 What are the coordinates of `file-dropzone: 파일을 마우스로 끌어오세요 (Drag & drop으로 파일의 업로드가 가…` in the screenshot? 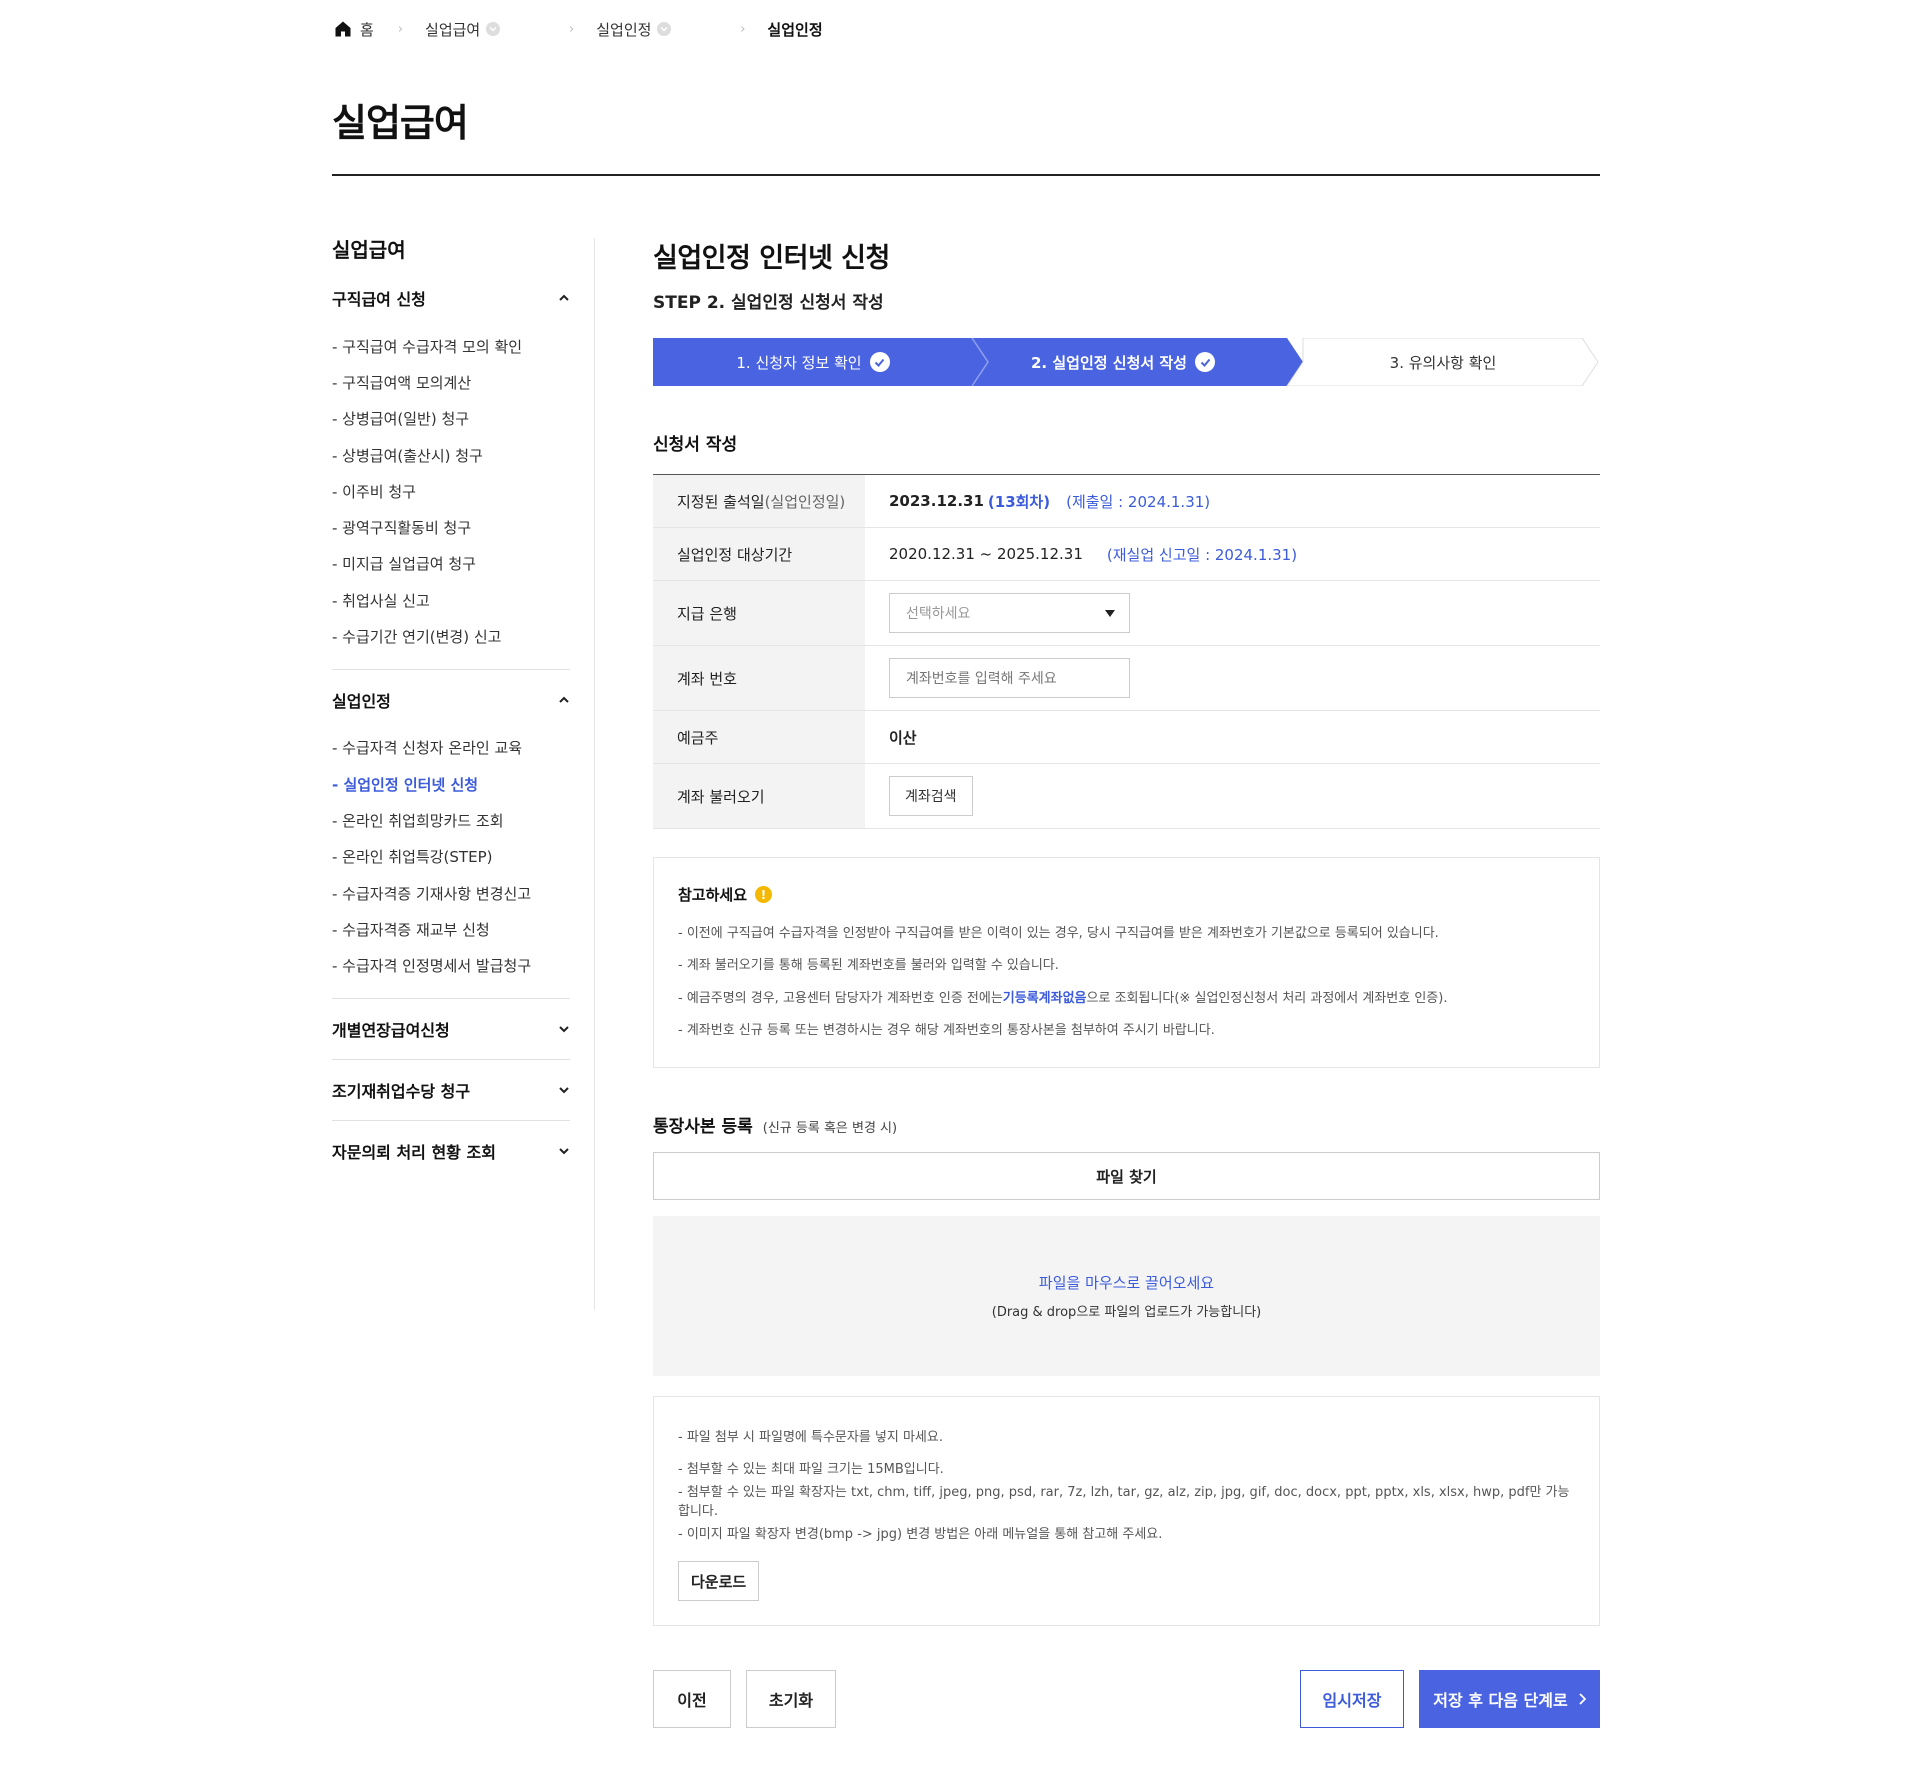 It's located at (1126, 1296).